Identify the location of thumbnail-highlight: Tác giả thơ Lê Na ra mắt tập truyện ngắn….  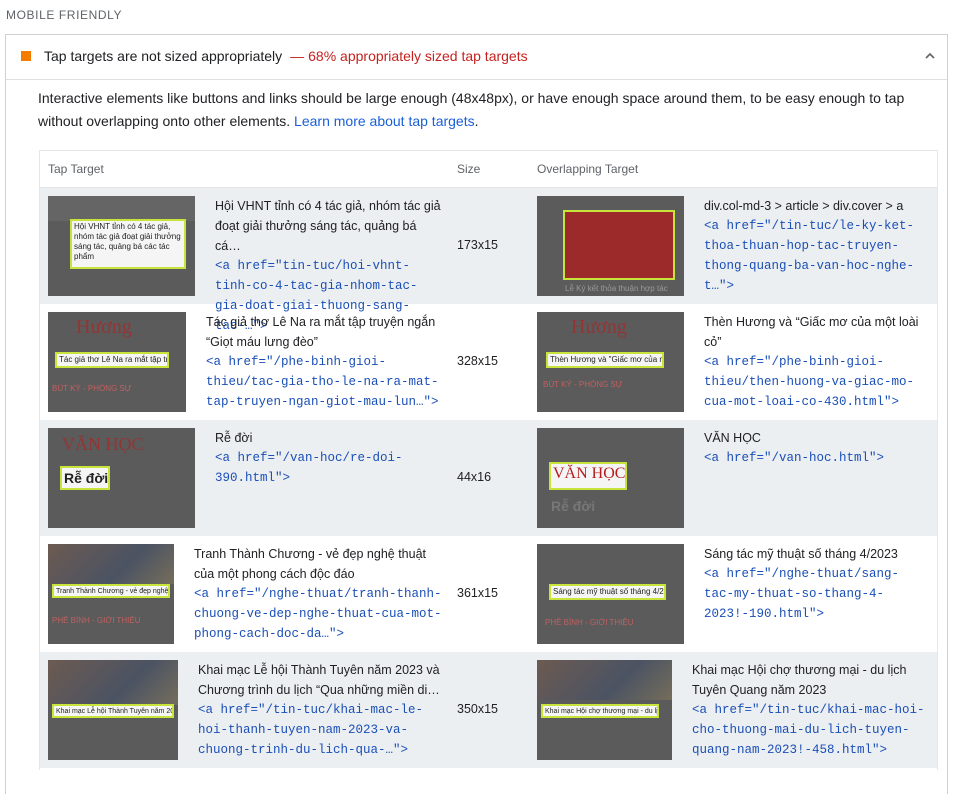
(112, 360).